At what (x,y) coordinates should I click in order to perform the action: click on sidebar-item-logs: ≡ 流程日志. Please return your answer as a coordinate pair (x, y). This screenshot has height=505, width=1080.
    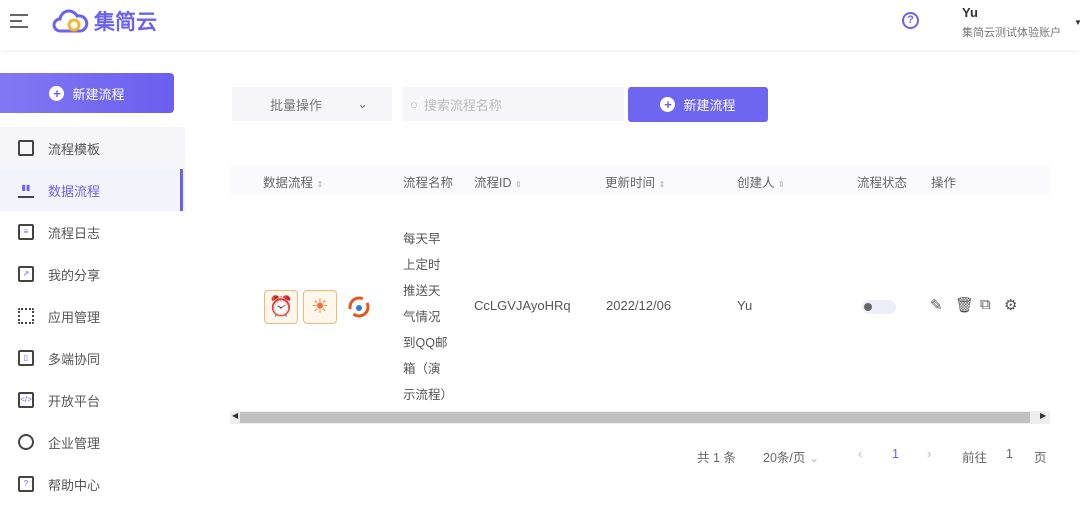
    Looking at the image, I should click on (92, 232).